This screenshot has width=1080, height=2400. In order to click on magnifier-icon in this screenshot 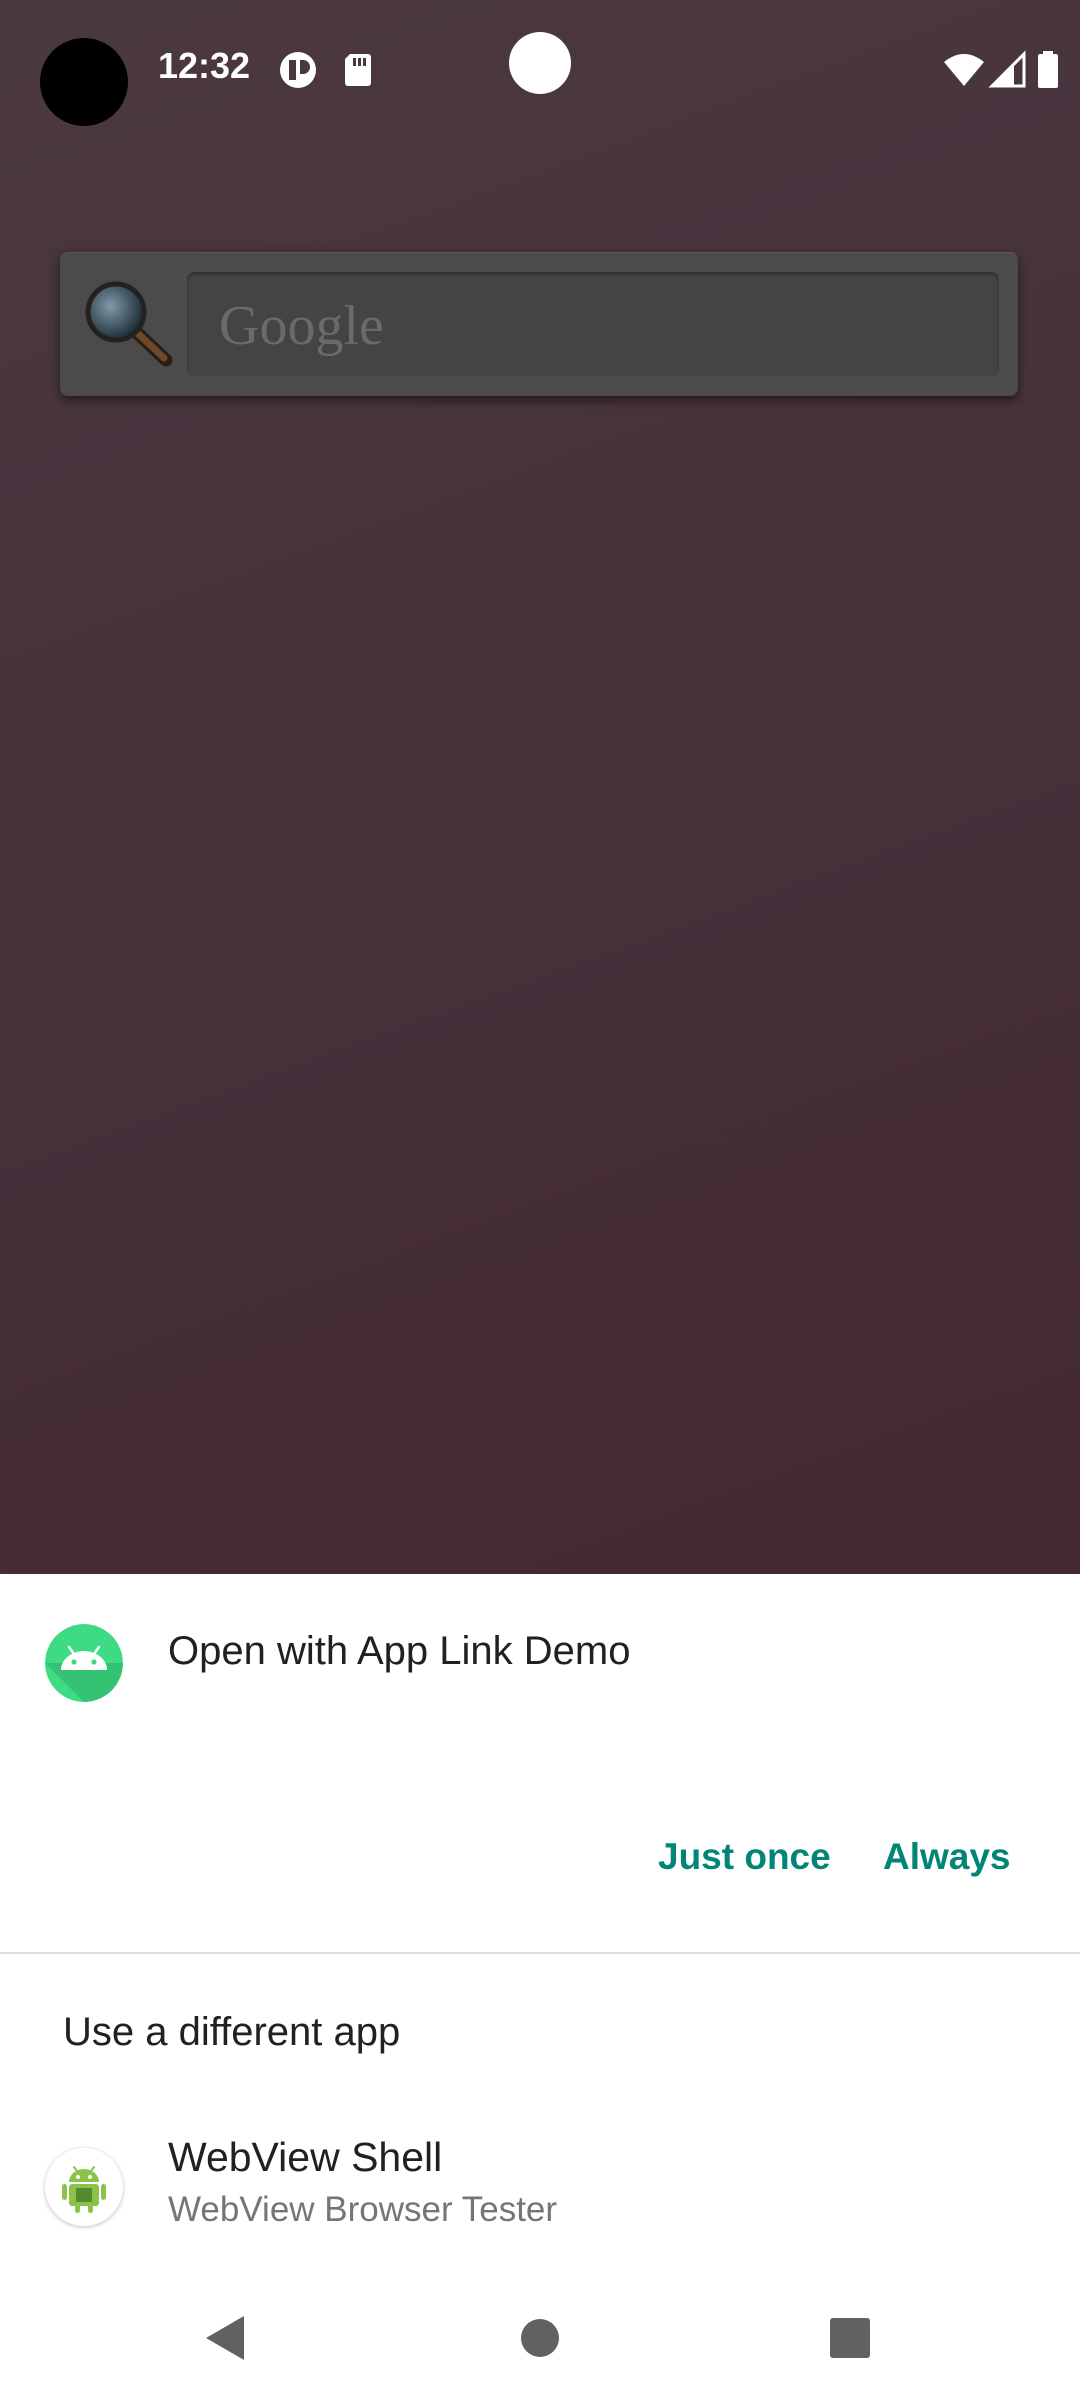, I will do `click(129, 324)`.